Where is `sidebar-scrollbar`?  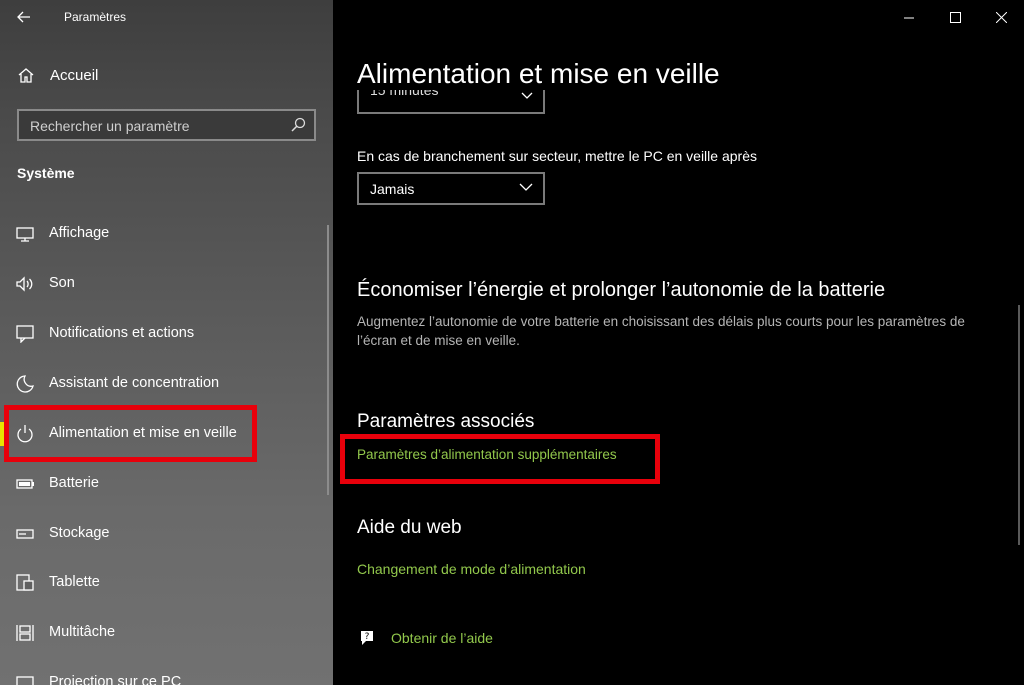
sidebar-scrollbar is located at coordinates (328, 360).